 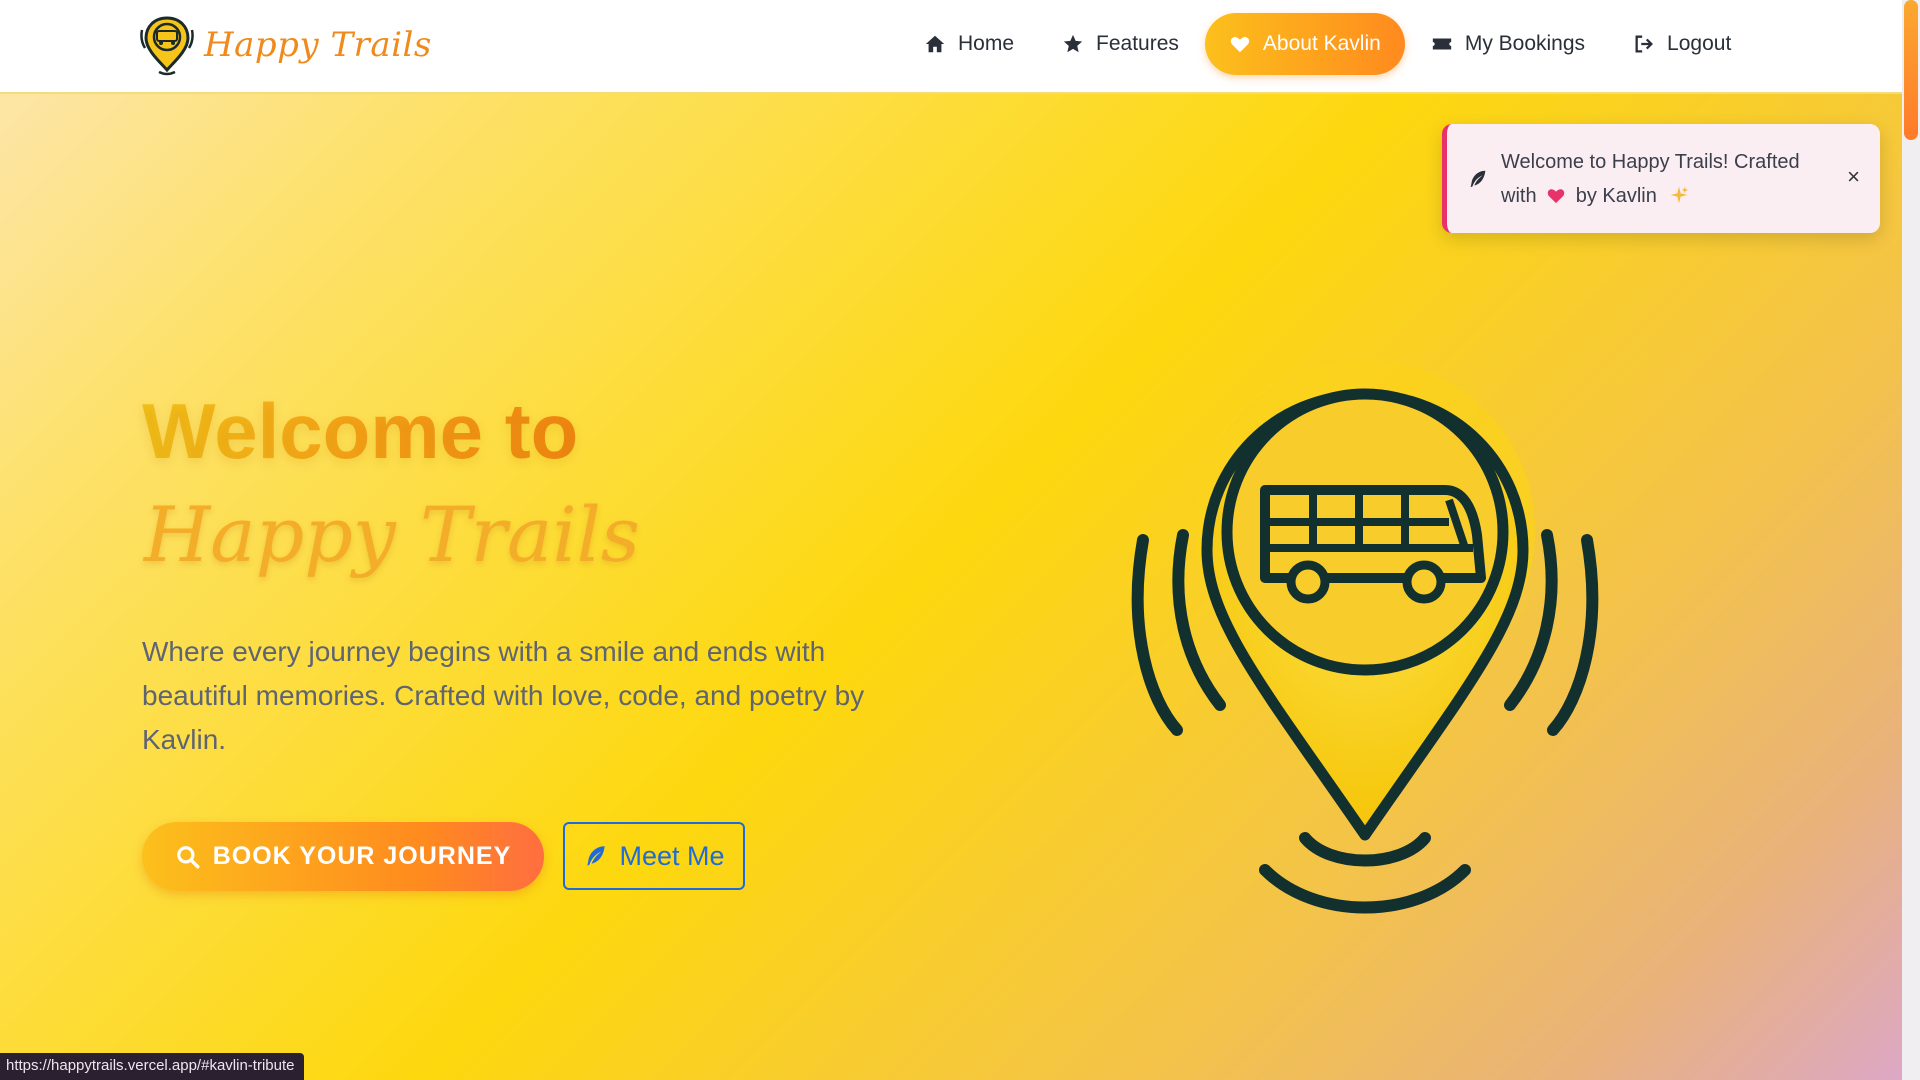 What do you see at coordinates (1519, 195) in the screenshot?
I see `toast-line-2-prefix: with` at bounding box center [1519, 195].